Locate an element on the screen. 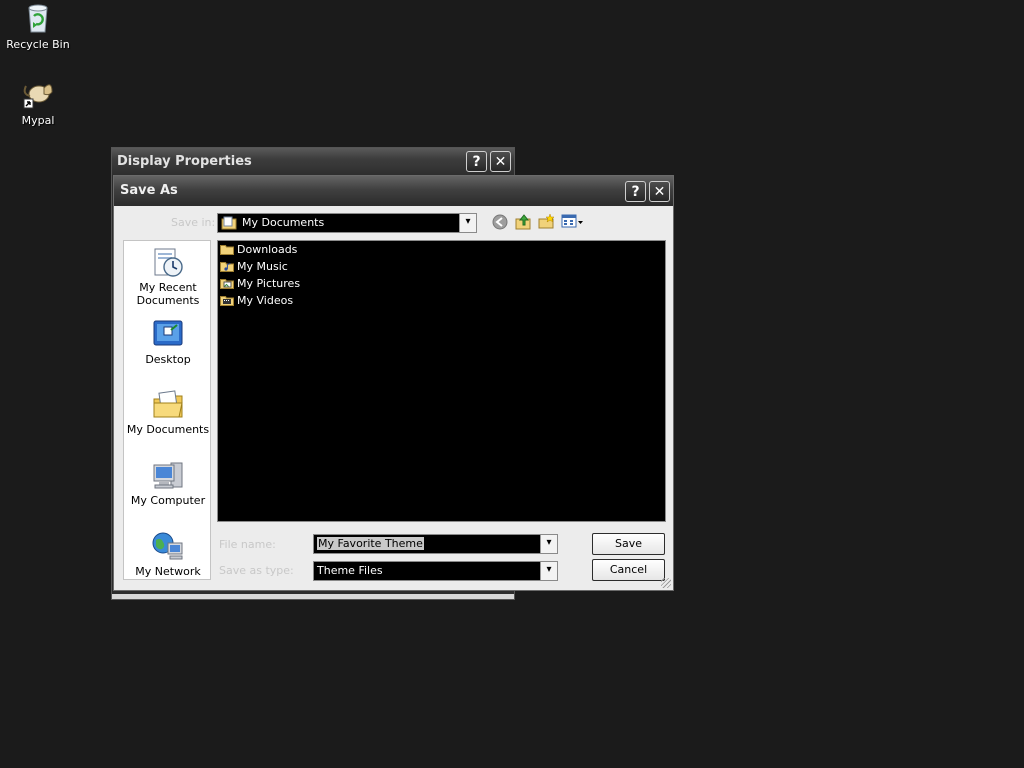  place-my-network-label: My Network is located at coordinates (168, 571).